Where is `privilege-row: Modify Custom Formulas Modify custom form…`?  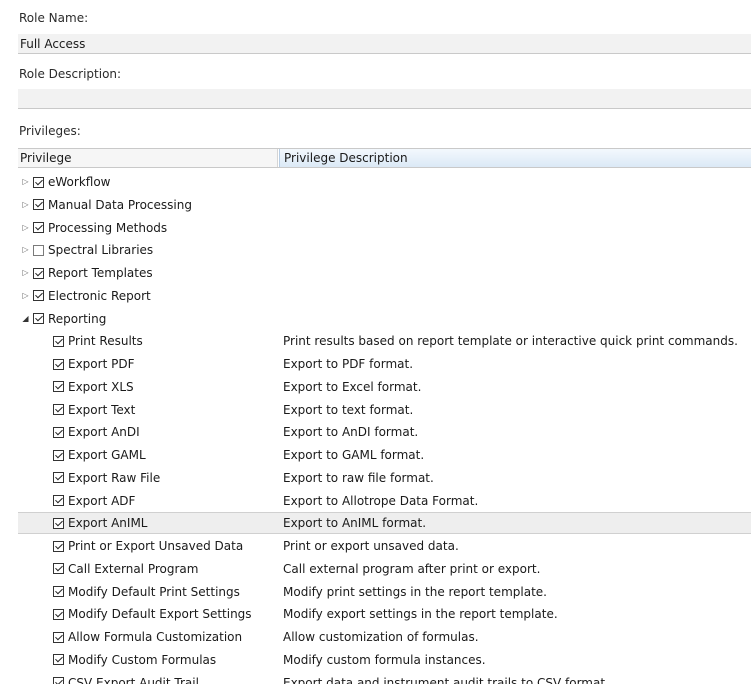 privilege-row: Modify Custom Formulas Modify custom form… is located at coordinates (384, 660).